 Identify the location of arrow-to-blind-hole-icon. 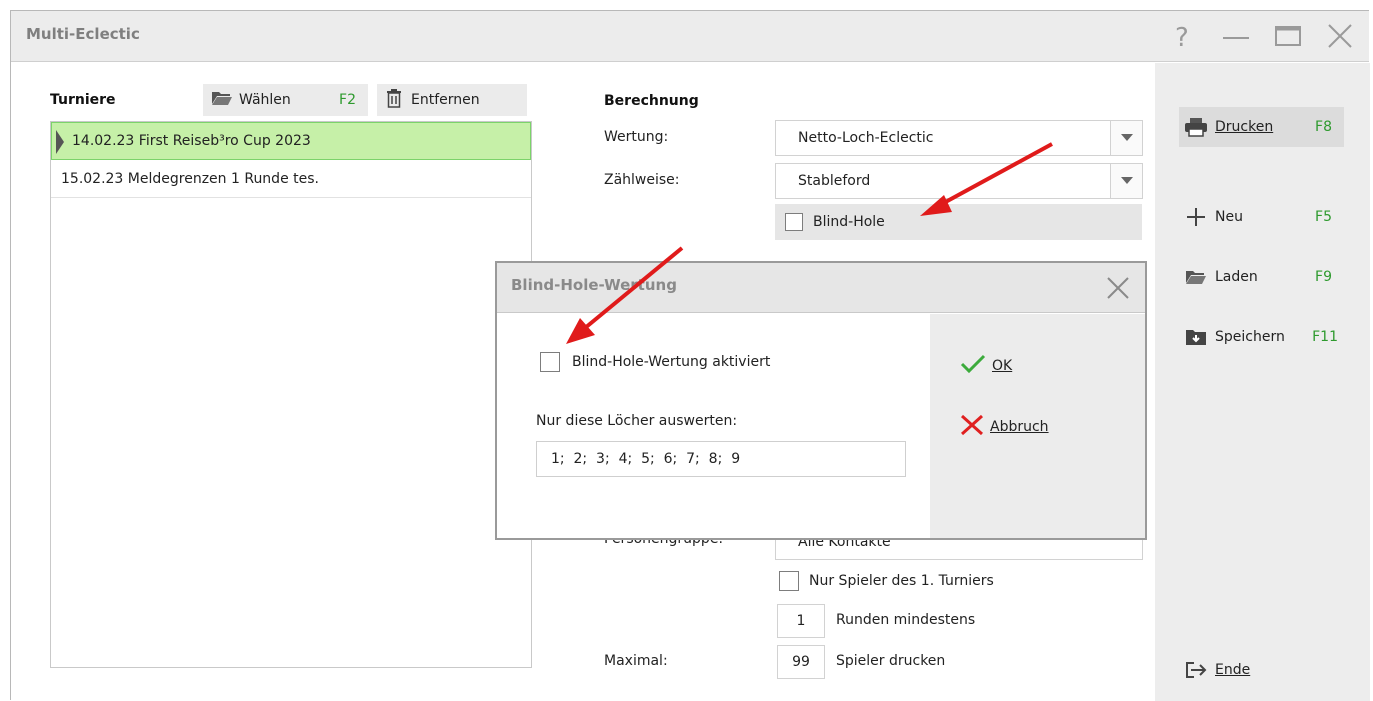
(986, 179).